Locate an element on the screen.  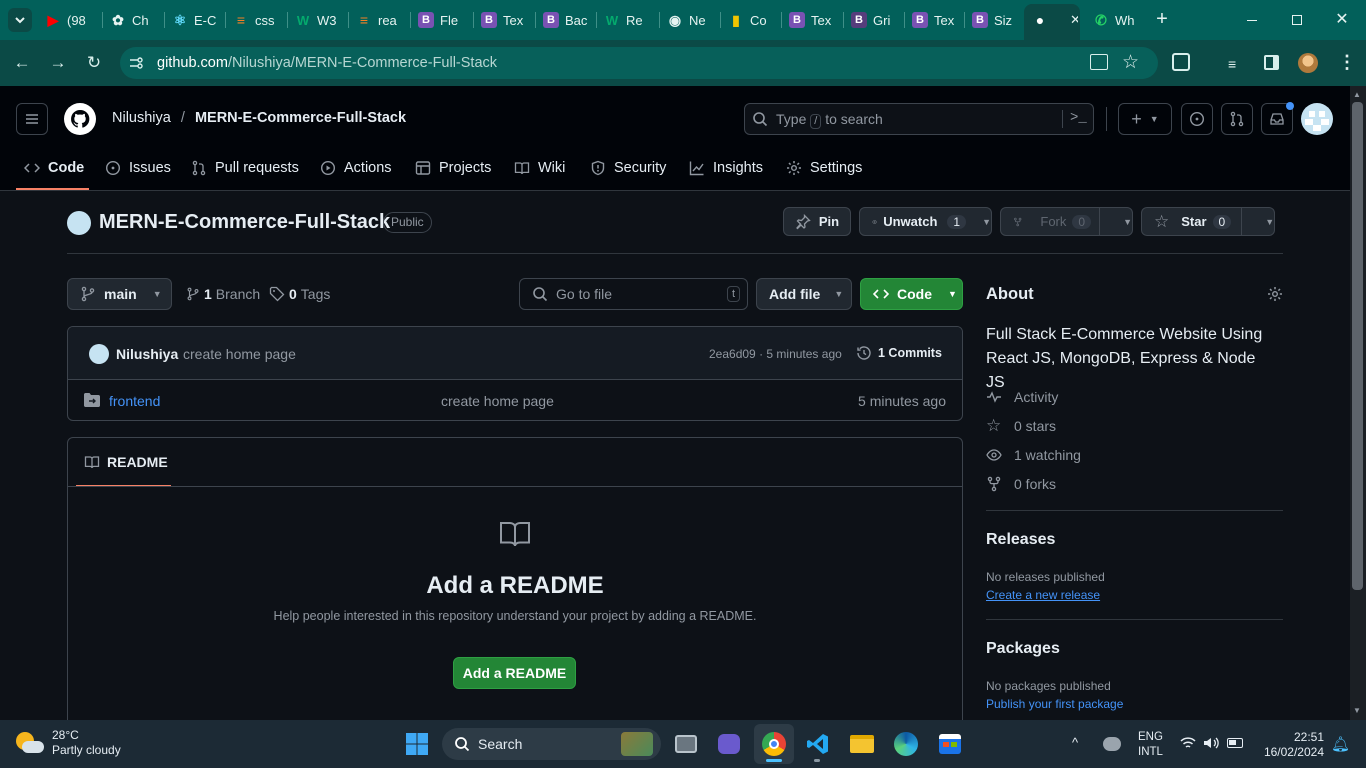
branches-link: 1 Branch is located at coordinates (223, 294).